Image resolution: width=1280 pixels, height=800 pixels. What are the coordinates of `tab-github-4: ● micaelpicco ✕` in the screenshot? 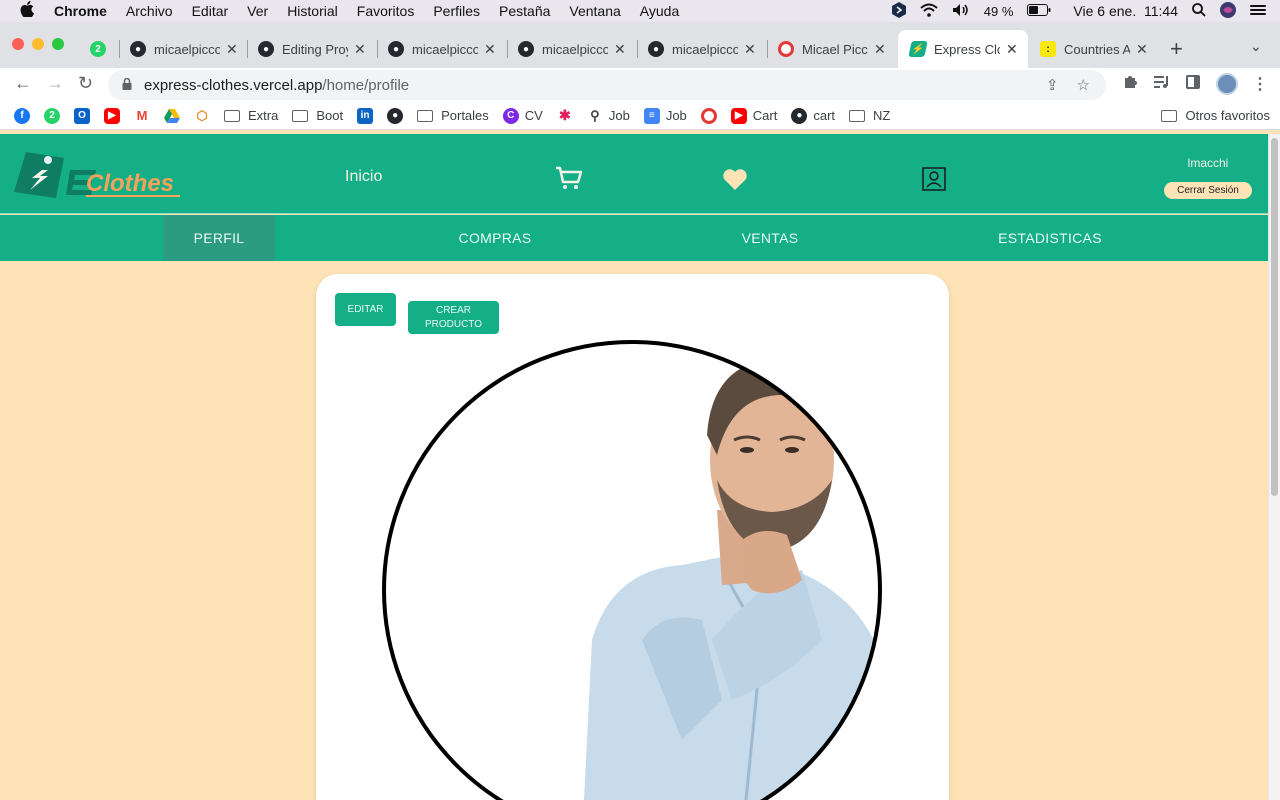 It's located at (571, 49).